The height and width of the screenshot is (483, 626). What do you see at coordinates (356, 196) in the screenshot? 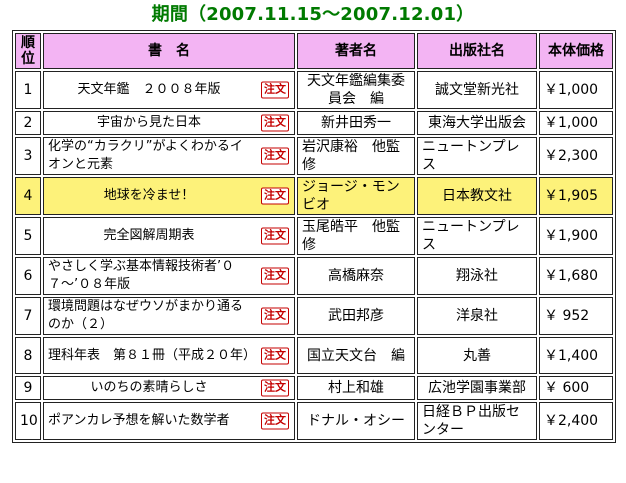
I see `author-cell: ジョージ・モンビオ` at bounding box center [356, 196].